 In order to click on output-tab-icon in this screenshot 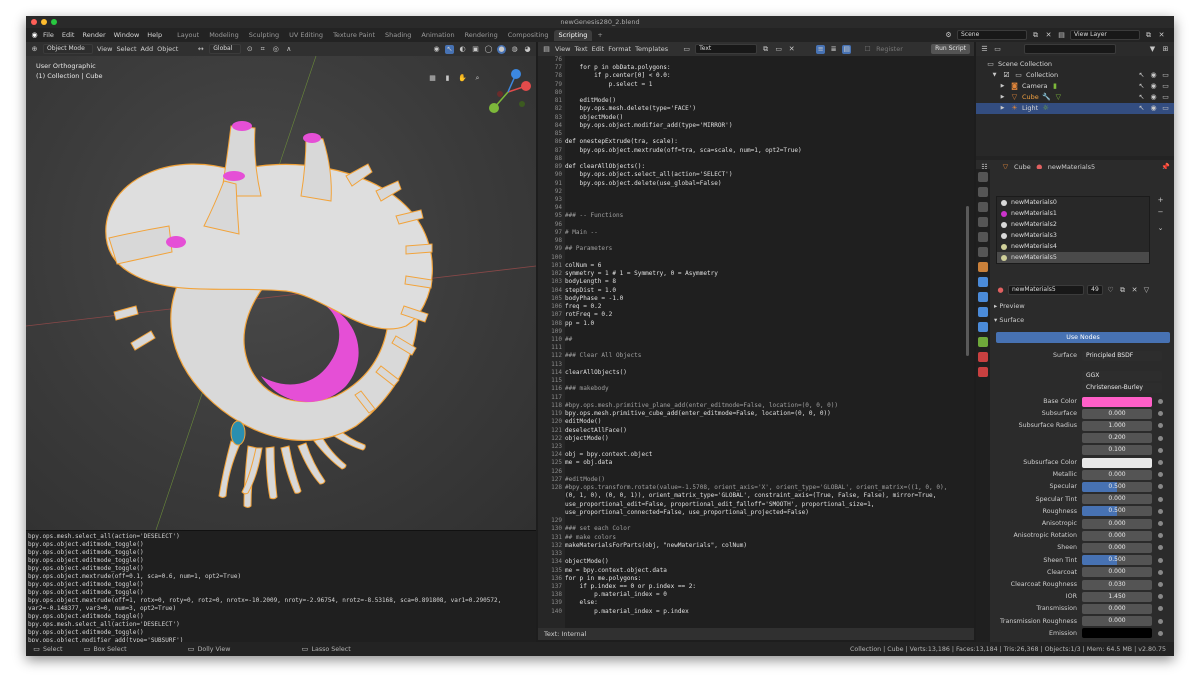, I will do `click(983, 207)`.